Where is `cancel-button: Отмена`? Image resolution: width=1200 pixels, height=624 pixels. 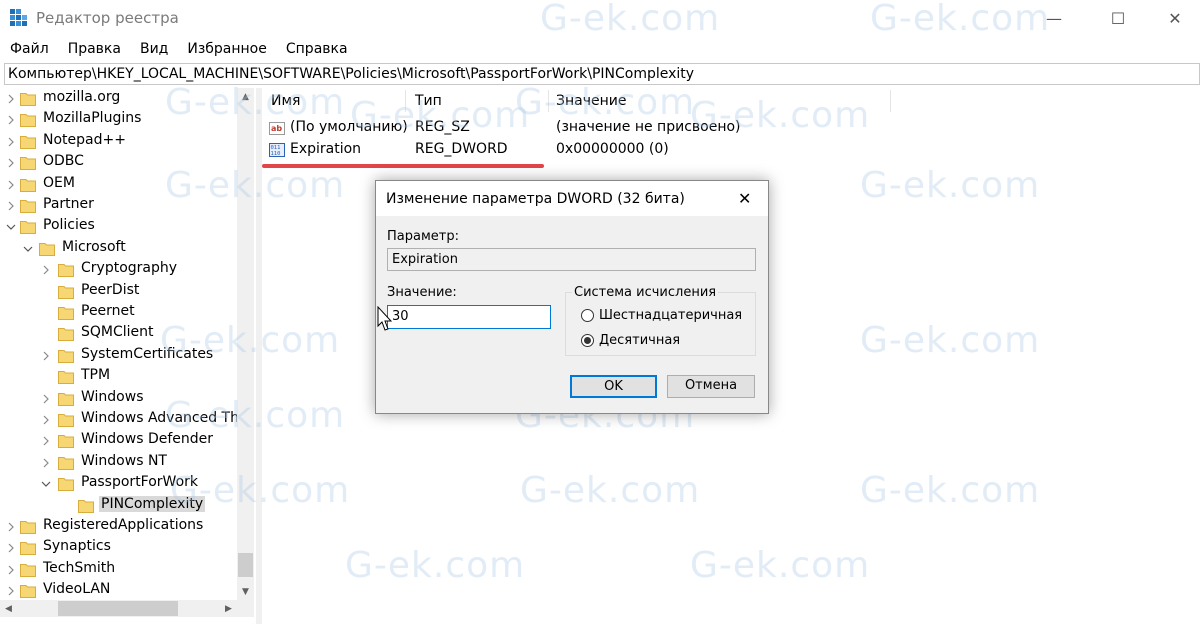 cancel-button: Отмена is located at coordinates (711, 386).